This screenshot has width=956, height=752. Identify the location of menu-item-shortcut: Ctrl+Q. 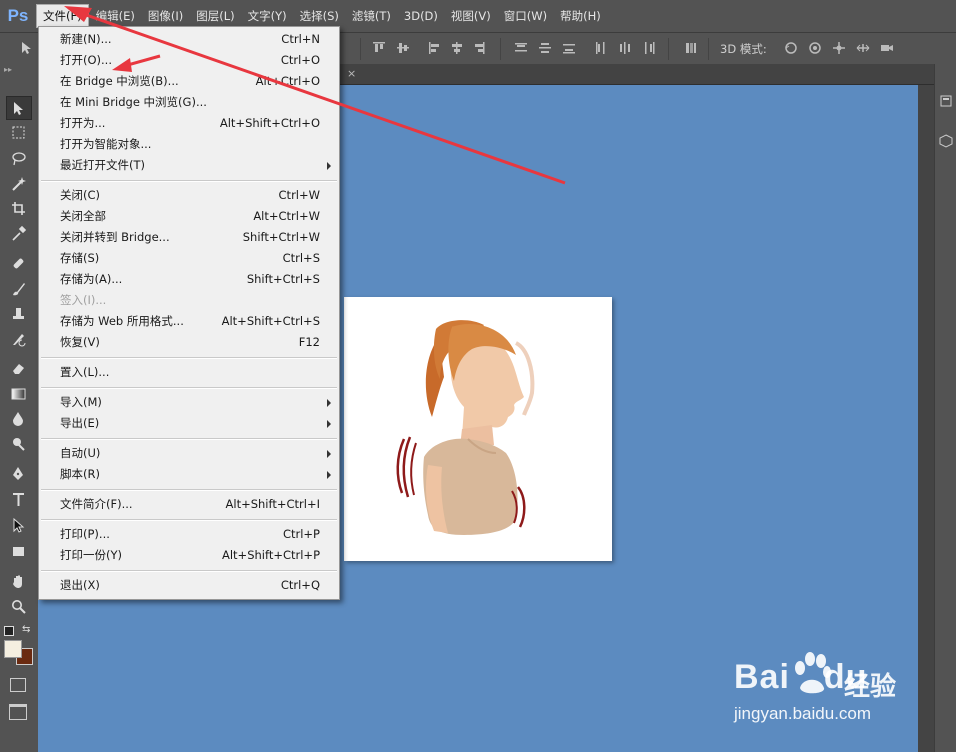
(300, 585).